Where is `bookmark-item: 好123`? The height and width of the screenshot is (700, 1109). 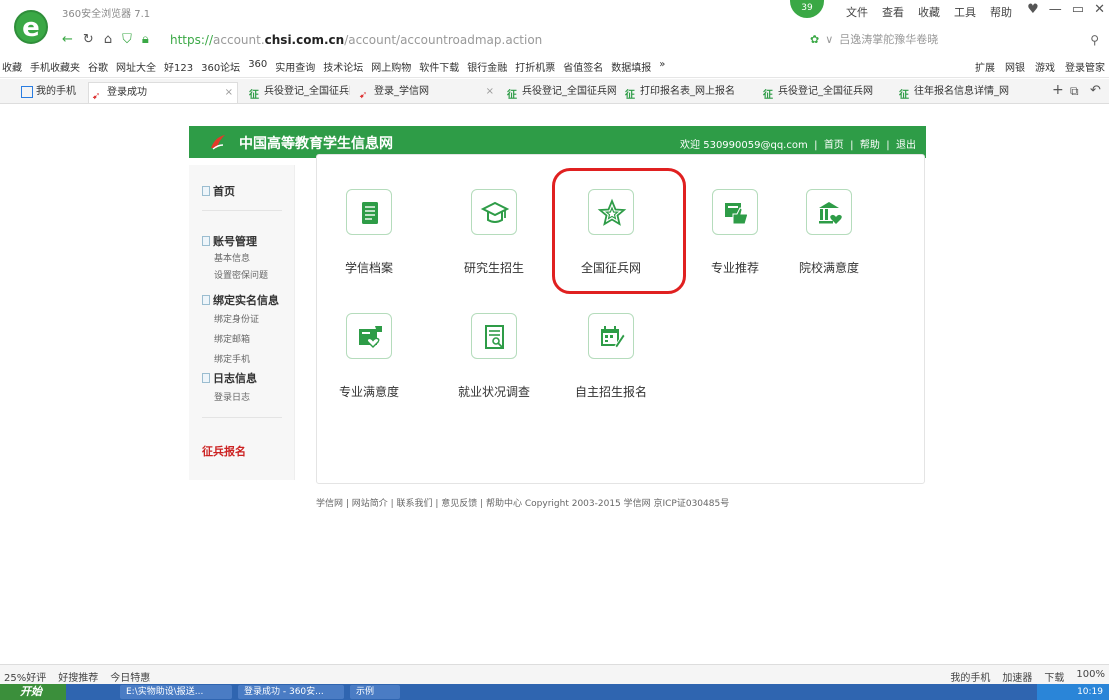 bookmark-item: 好123 is located at coordinates (178, 66).